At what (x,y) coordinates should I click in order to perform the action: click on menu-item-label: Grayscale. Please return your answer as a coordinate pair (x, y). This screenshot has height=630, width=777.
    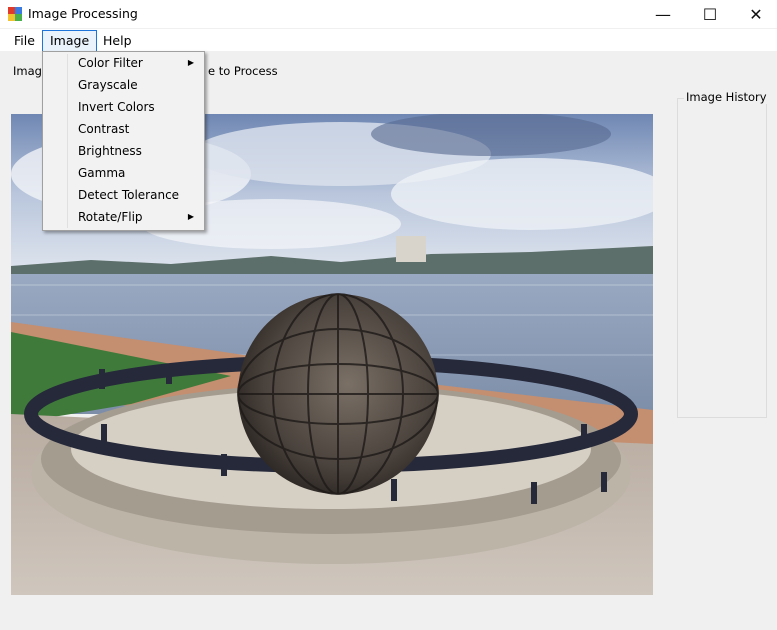
    Looking at the image, I should click on (108, 85).